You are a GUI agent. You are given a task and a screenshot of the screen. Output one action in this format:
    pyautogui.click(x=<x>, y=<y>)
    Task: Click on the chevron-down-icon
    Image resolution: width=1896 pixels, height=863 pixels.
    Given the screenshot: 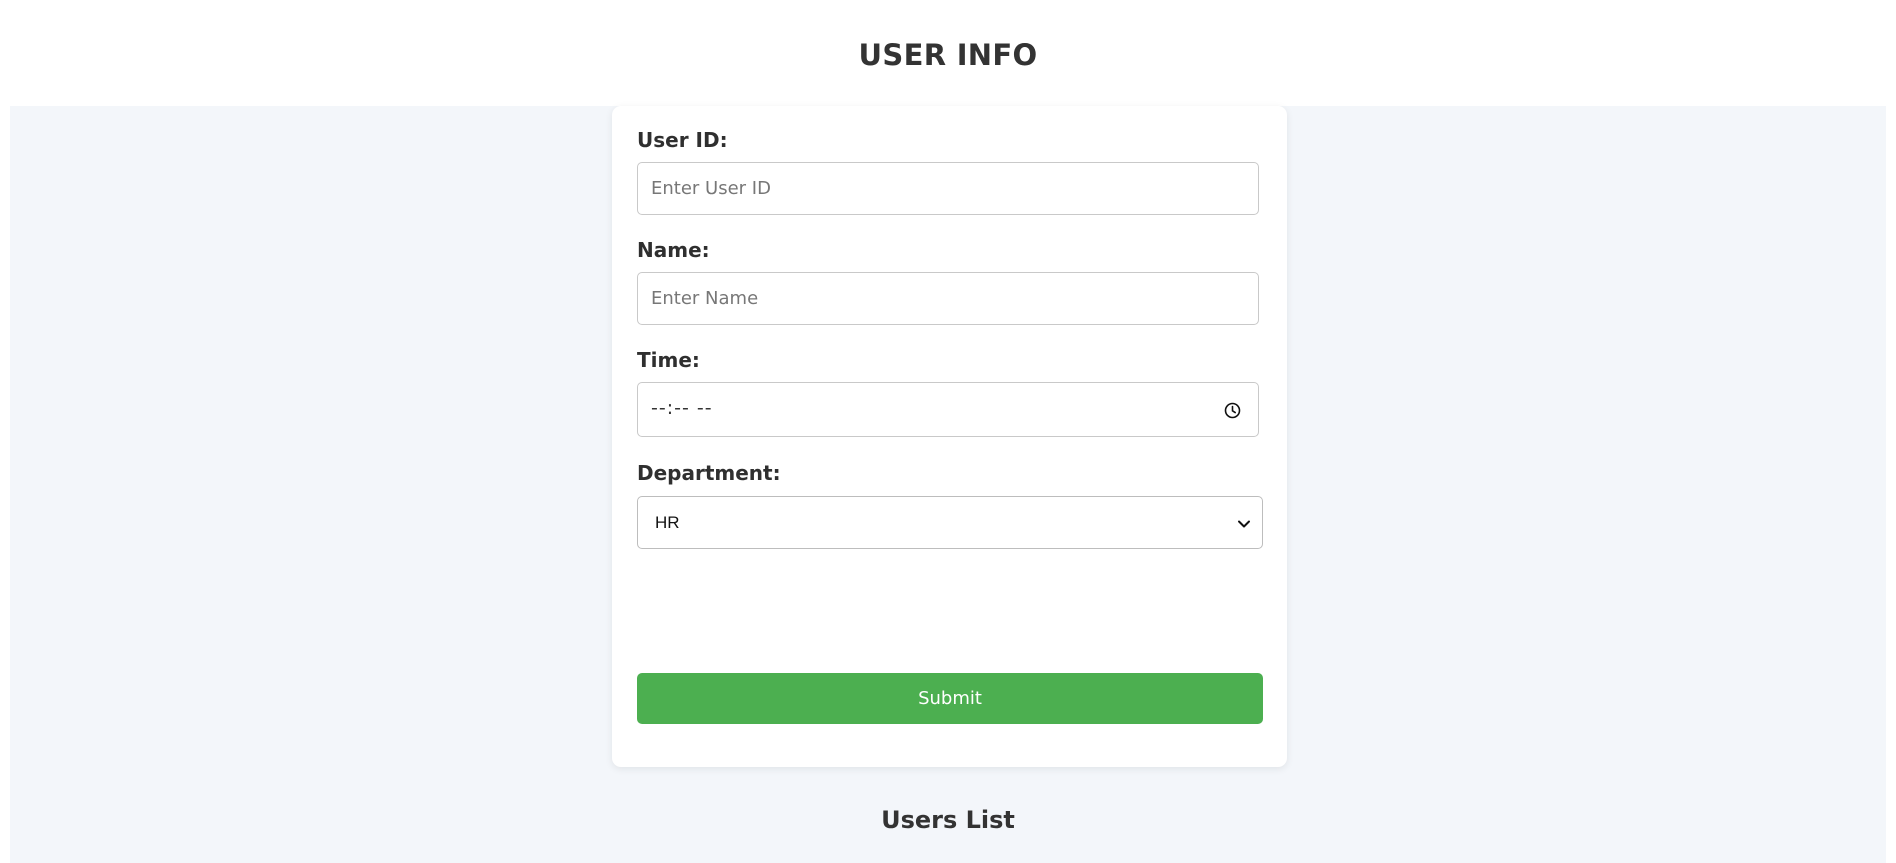 What is the action you would take?
    pyautogui.click(x=1244, y=523)
    